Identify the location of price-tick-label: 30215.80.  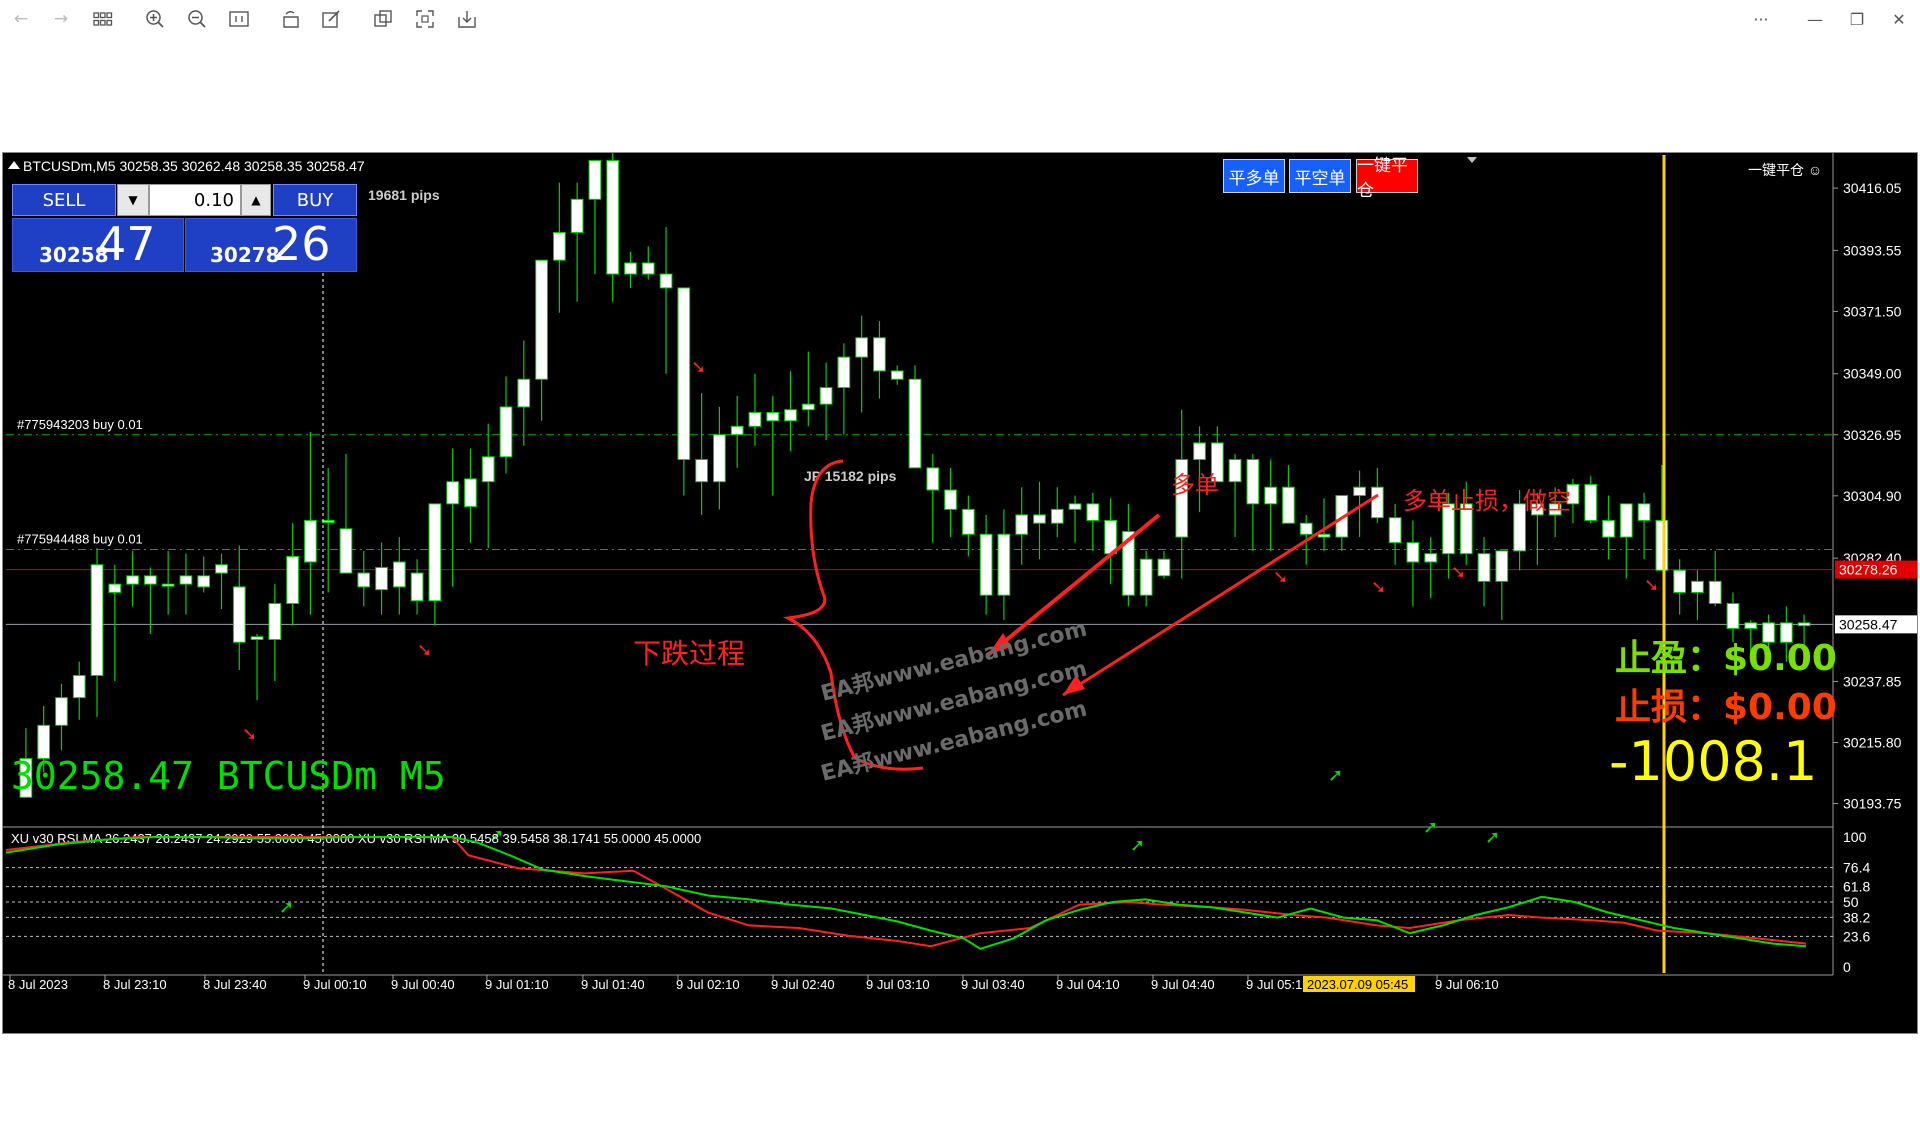
(1872, 742).